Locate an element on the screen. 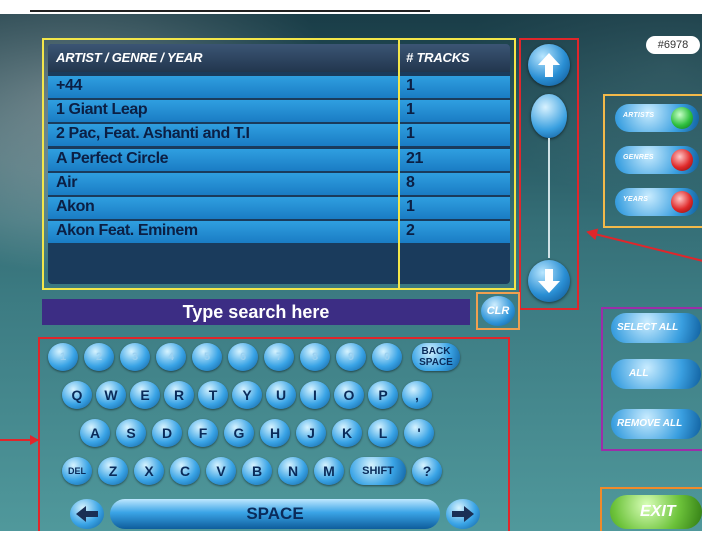 The image size is (702, 534). scroll-up-button is located at coordinates (549, 65).